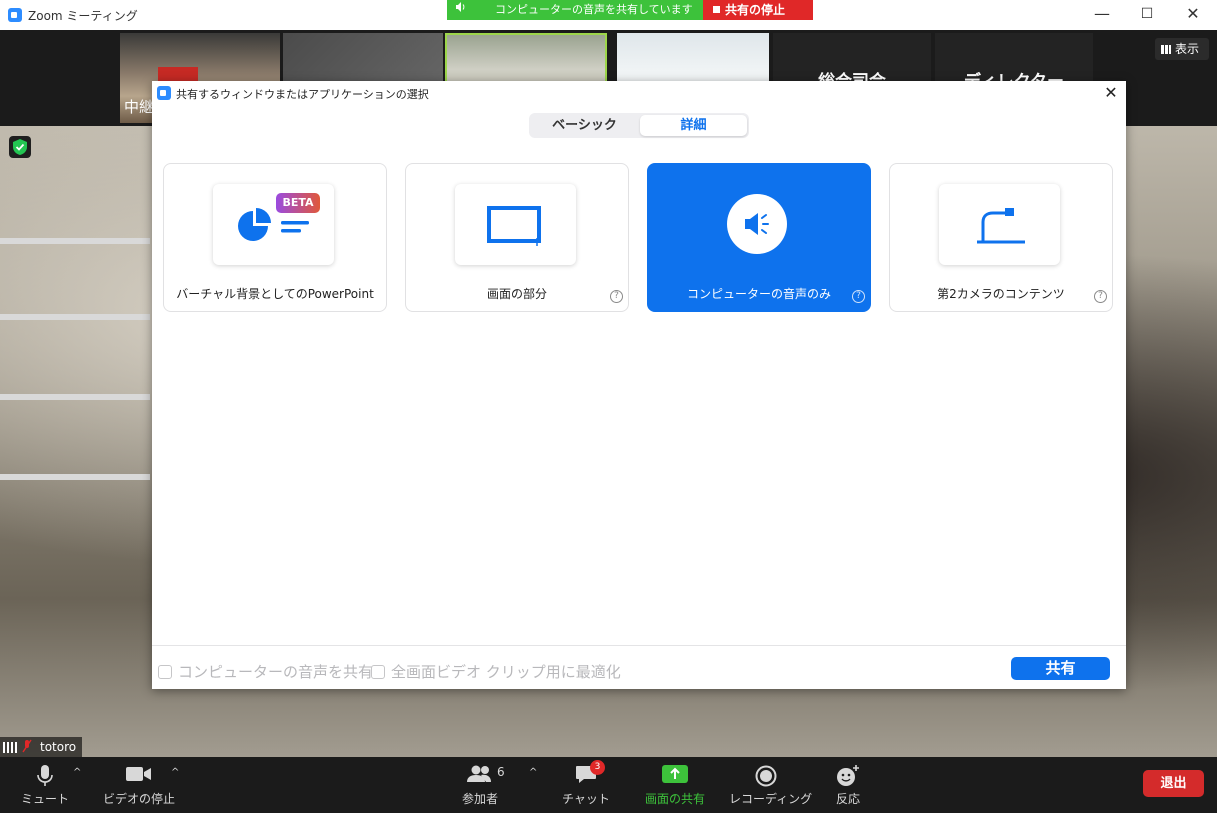 This screenshot has width=1217, height=813. Describe the element at coordinates (639, 125) in the screenshot. I see `share-tab-switcher: ベーシック 詳細` at that location.